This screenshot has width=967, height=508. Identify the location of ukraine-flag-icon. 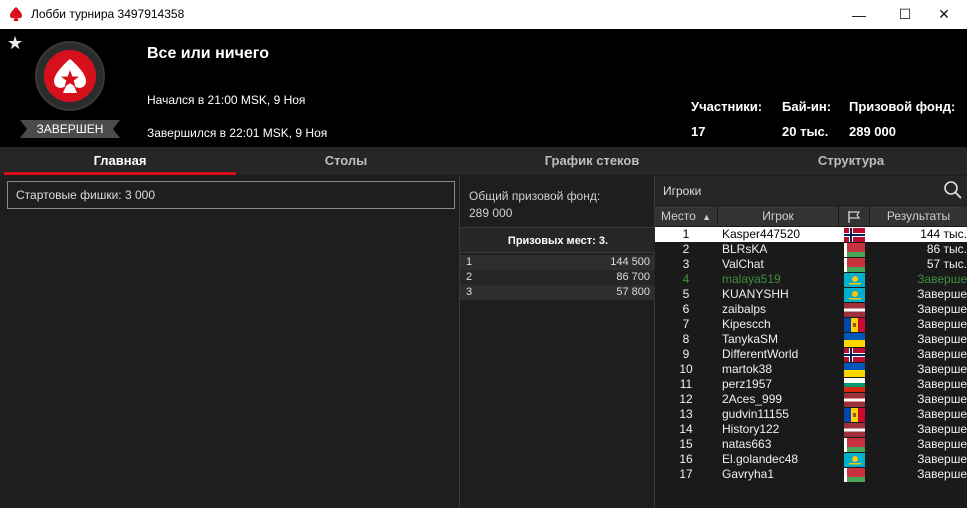
(854, 370).